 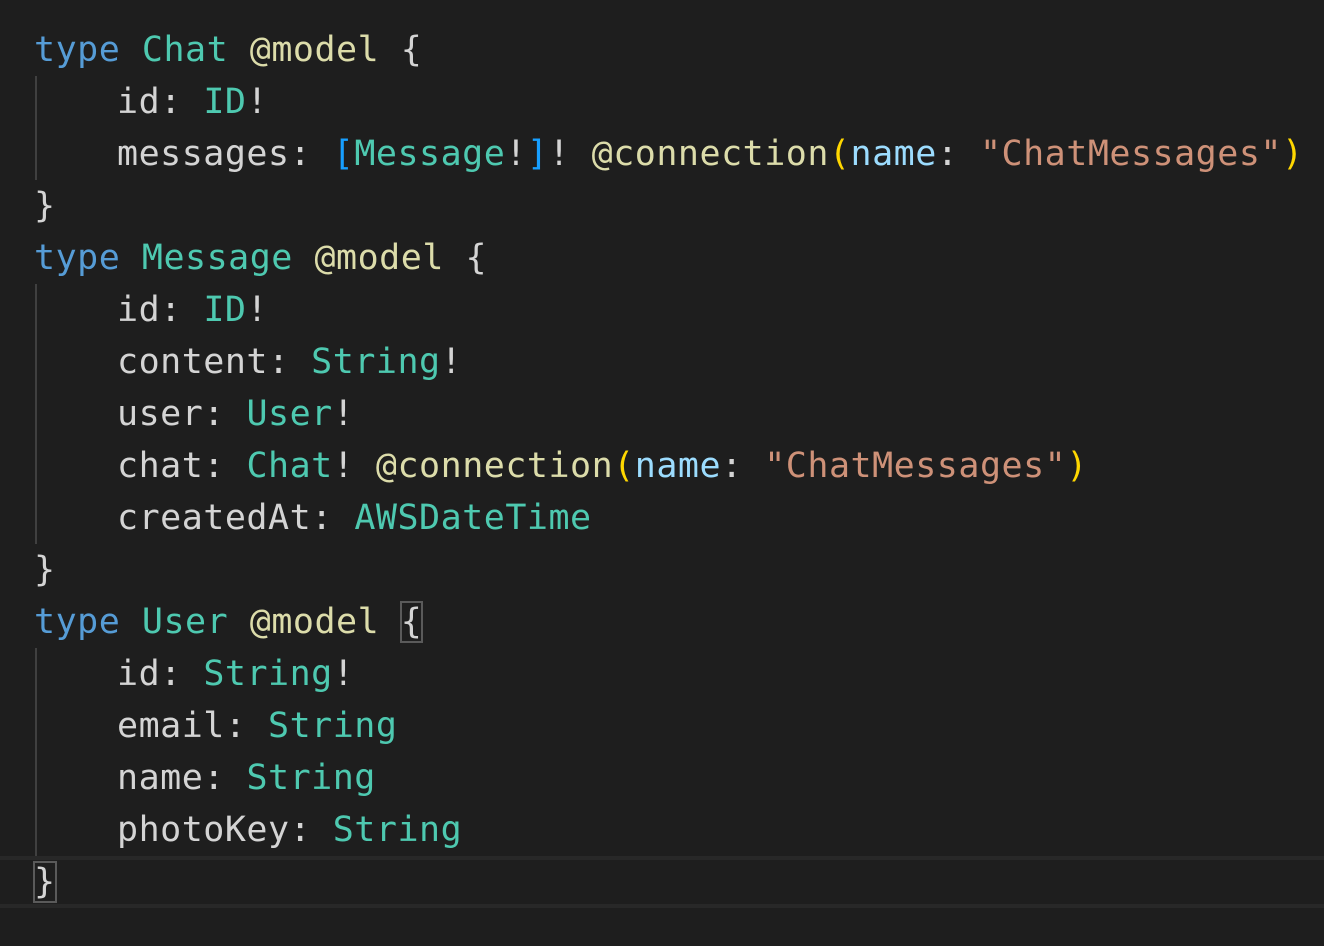 What do you see at coordinates (662, 726) in the screenshot?
I see `code-line: email: String` at bounding box center [662, 726].